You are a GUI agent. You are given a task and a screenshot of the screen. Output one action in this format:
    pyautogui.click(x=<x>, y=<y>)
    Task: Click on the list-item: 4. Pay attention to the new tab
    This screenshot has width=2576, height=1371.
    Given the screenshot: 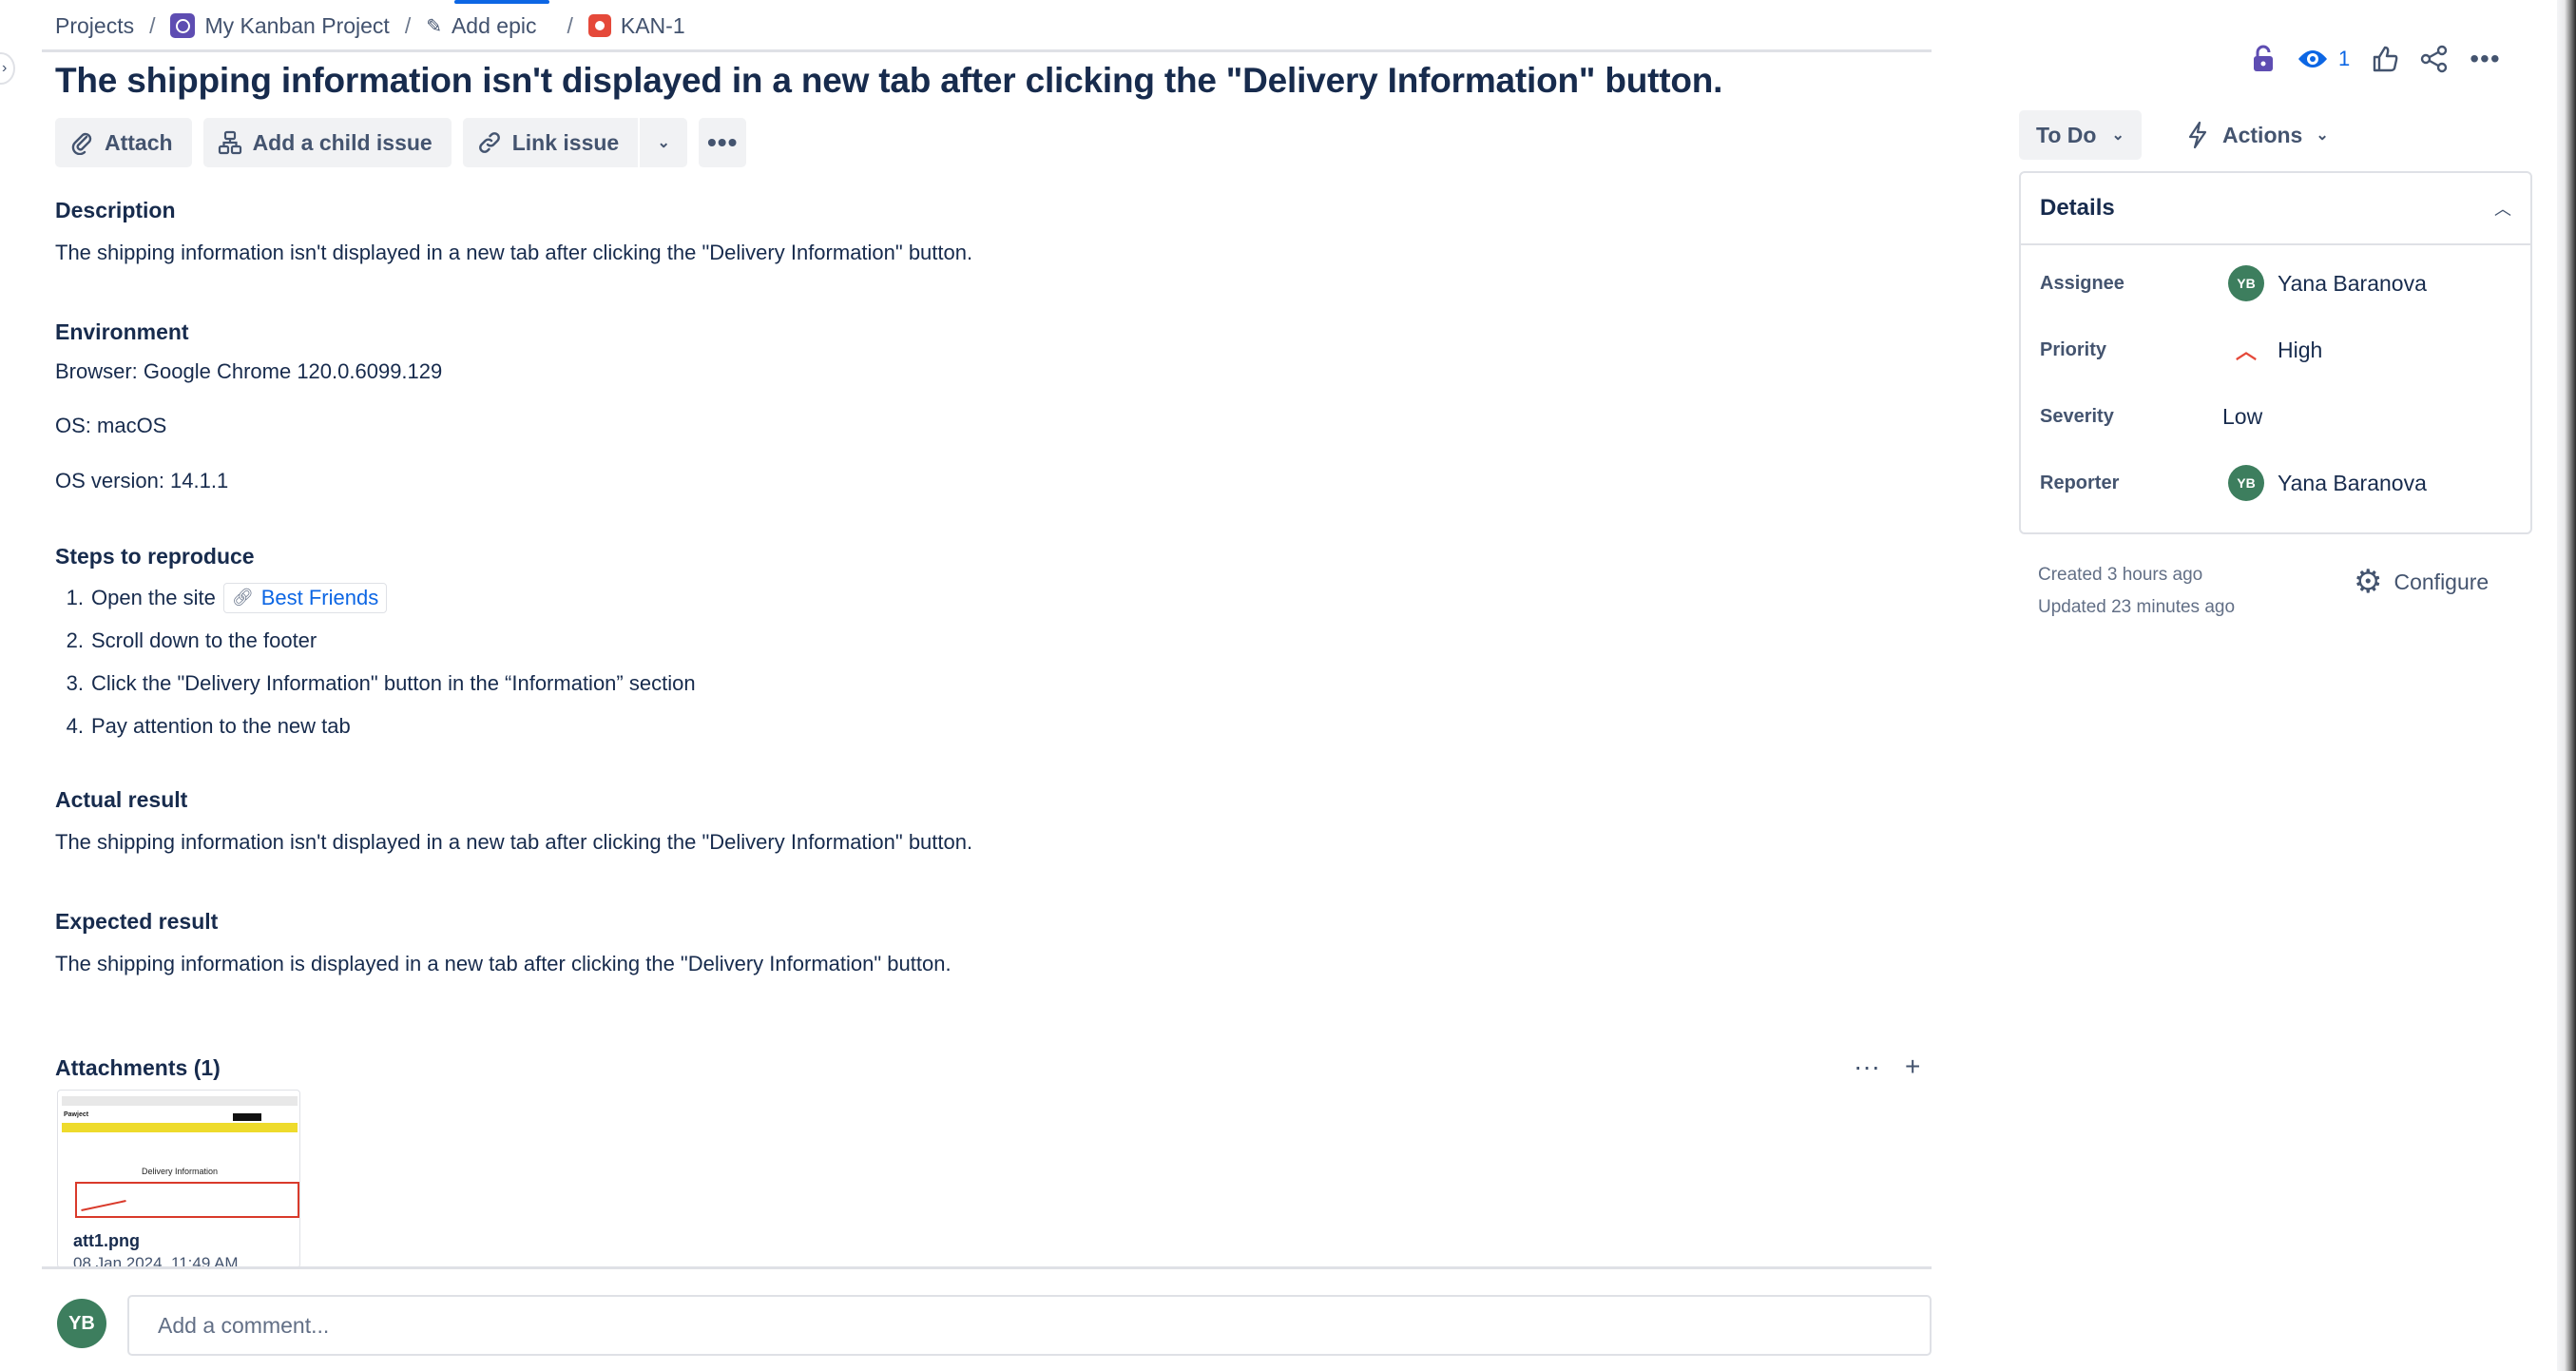 What is the action you would take?
    pyautogui.click(x=375, y=726)
    